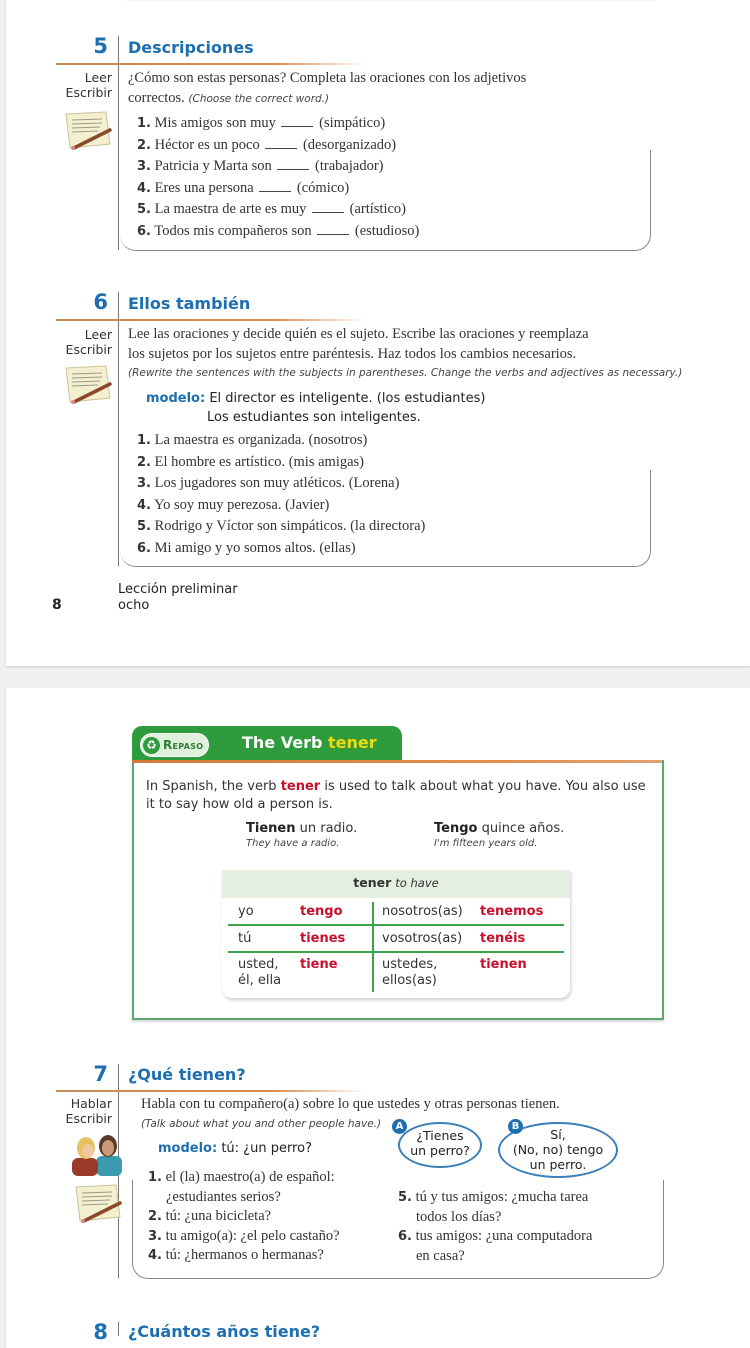 The image size is (750, 1348). What do you see at coordinates (503, 964) in the screenshot?
I see `text: tienen` at bounding box center [503, 964].